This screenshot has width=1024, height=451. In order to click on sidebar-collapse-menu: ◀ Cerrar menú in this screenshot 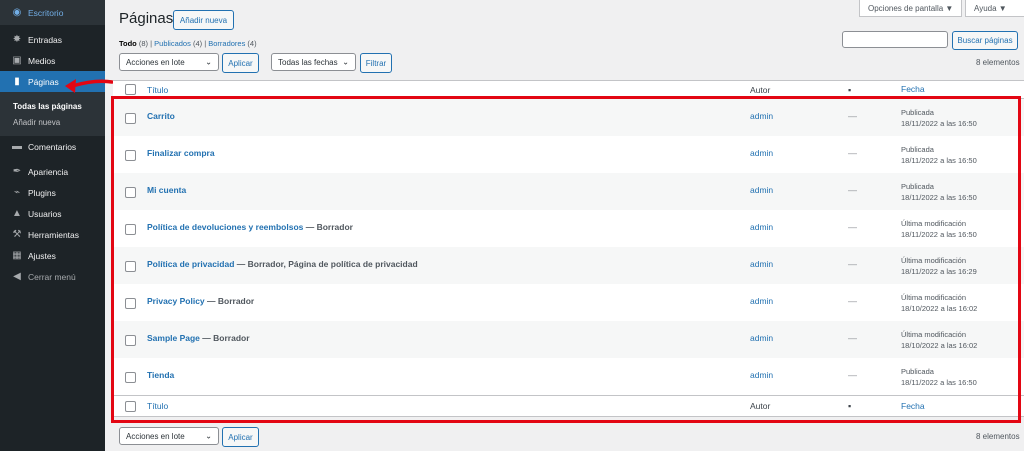, I will do `click(52, 276)`.